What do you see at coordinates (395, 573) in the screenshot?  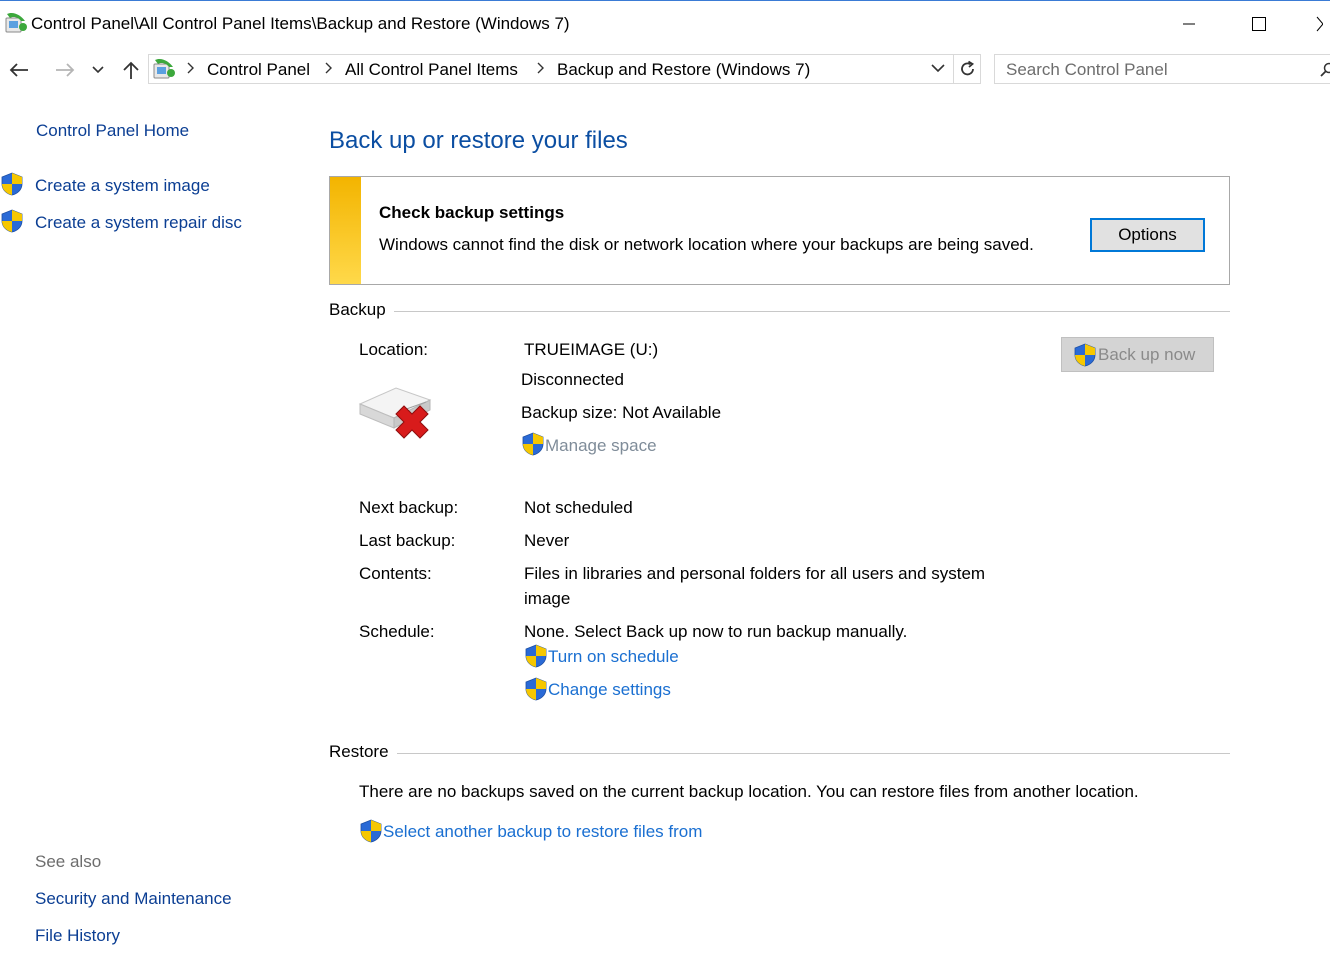 I see `contents-label: Contents:` at bounding box center [395, 573].